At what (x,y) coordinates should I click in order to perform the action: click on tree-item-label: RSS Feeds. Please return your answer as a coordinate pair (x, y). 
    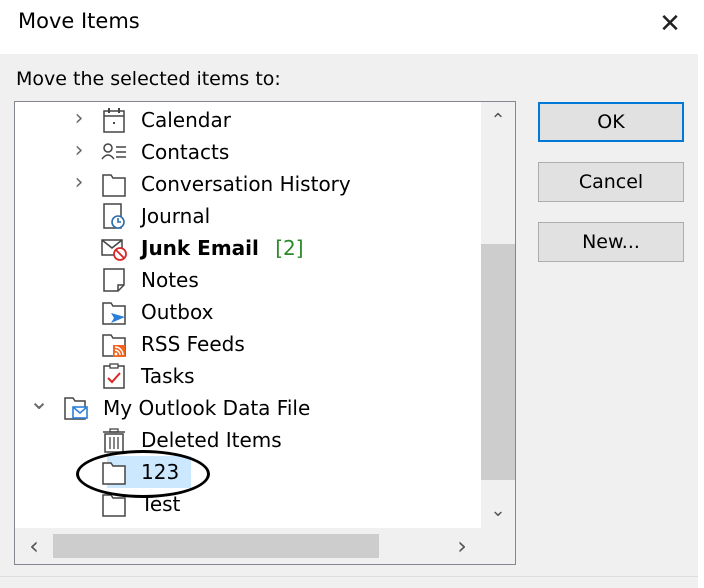
    Looking at the image, I should click on (193, 344).